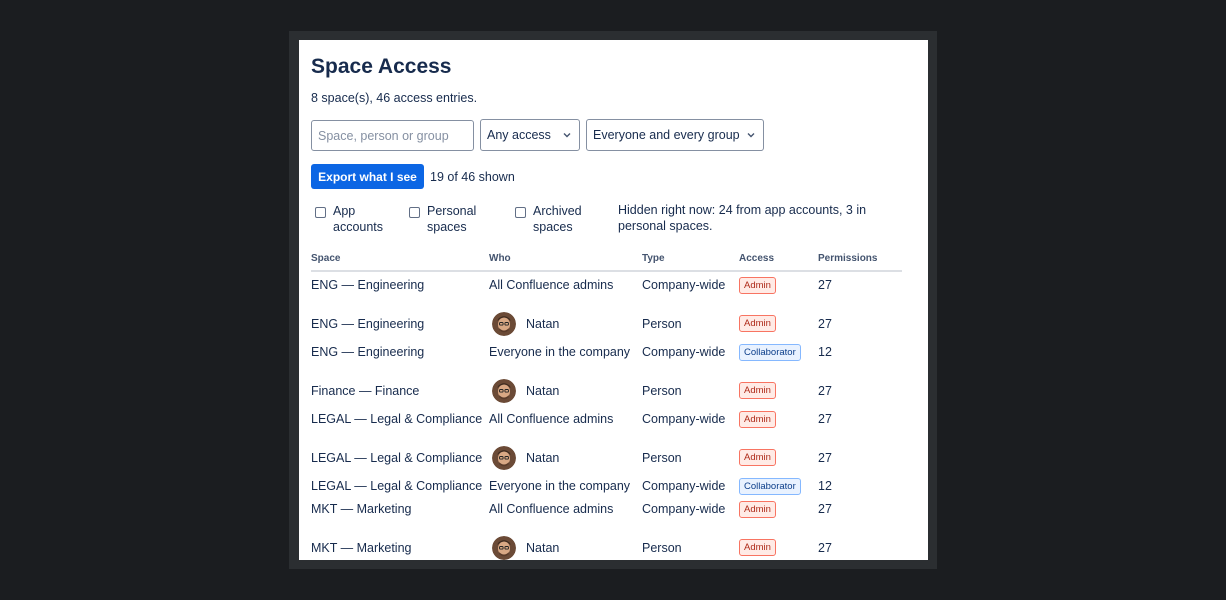  I want to click on column-header-who: Who, so click(500, 258).